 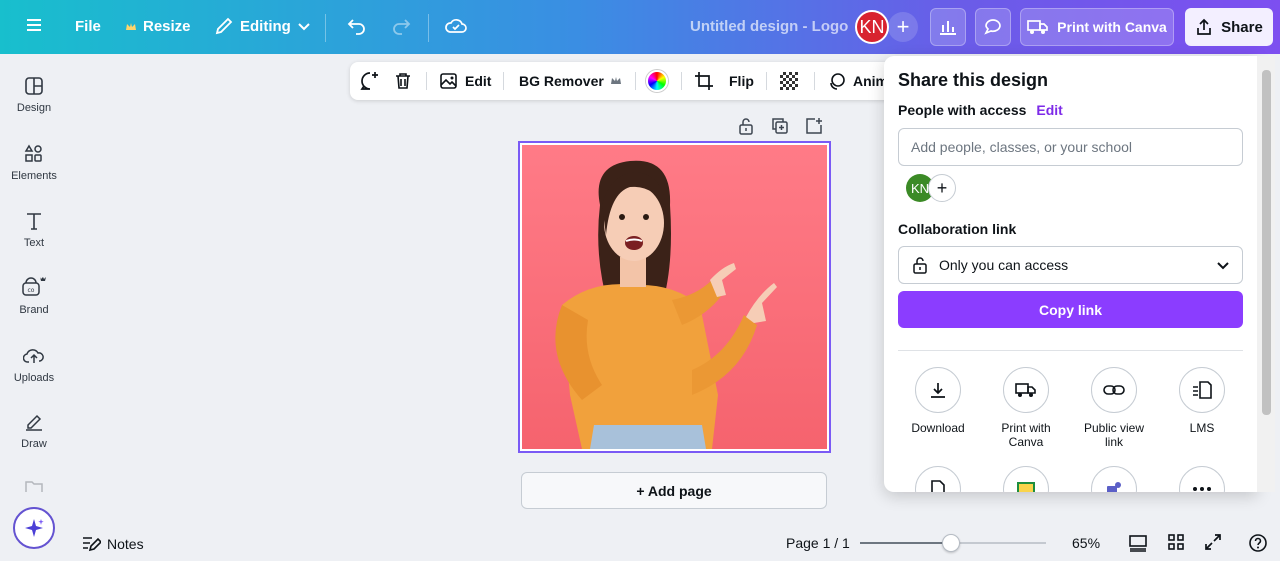 I want to click on share-option-label: Public view link, so click(x=1114, y=435).